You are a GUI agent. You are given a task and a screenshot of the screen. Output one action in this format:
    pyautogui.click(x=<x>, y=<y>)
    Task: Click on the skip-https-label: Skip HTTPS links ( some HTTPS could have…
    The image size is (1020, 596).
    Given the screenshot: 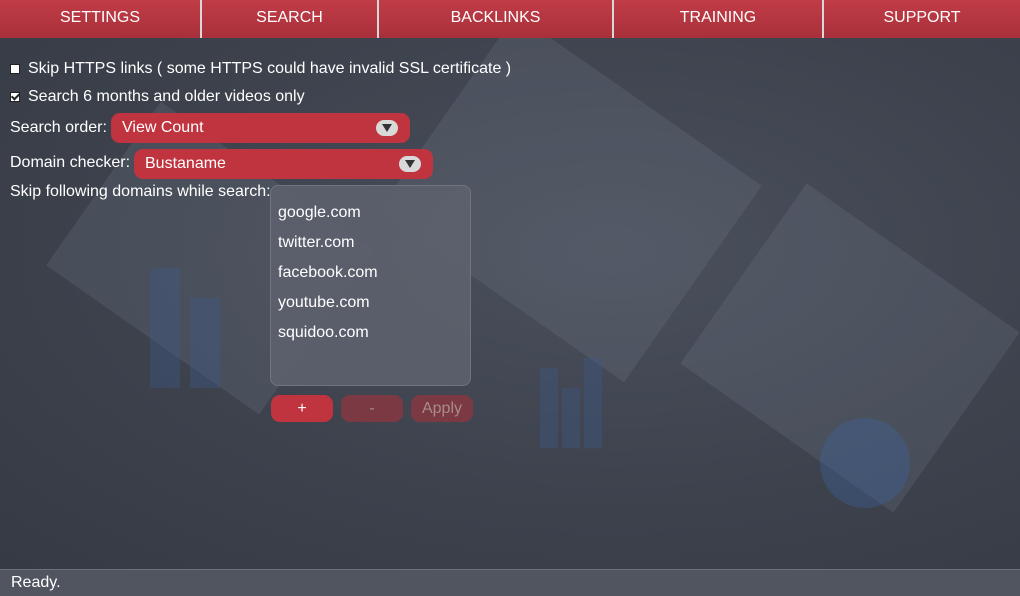 What is the action you would take?
    pyautogui.click(x=270, y=68)
    